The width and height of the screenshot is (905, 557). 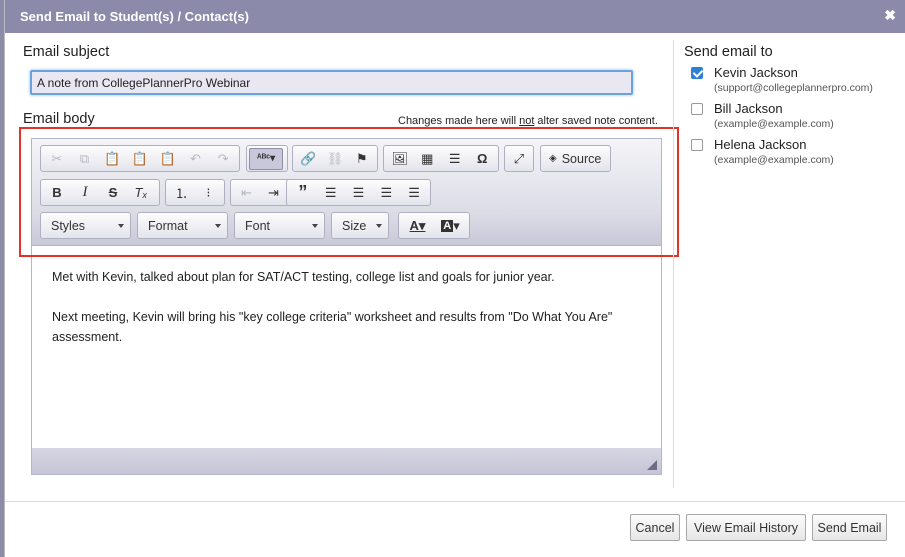 What do you see at coordinates (455, 16) in the screenshot?
I see `dialog-titlebar: Send Email to Student(s) / Contact(s) ✖` at bounding box center [455, 16].